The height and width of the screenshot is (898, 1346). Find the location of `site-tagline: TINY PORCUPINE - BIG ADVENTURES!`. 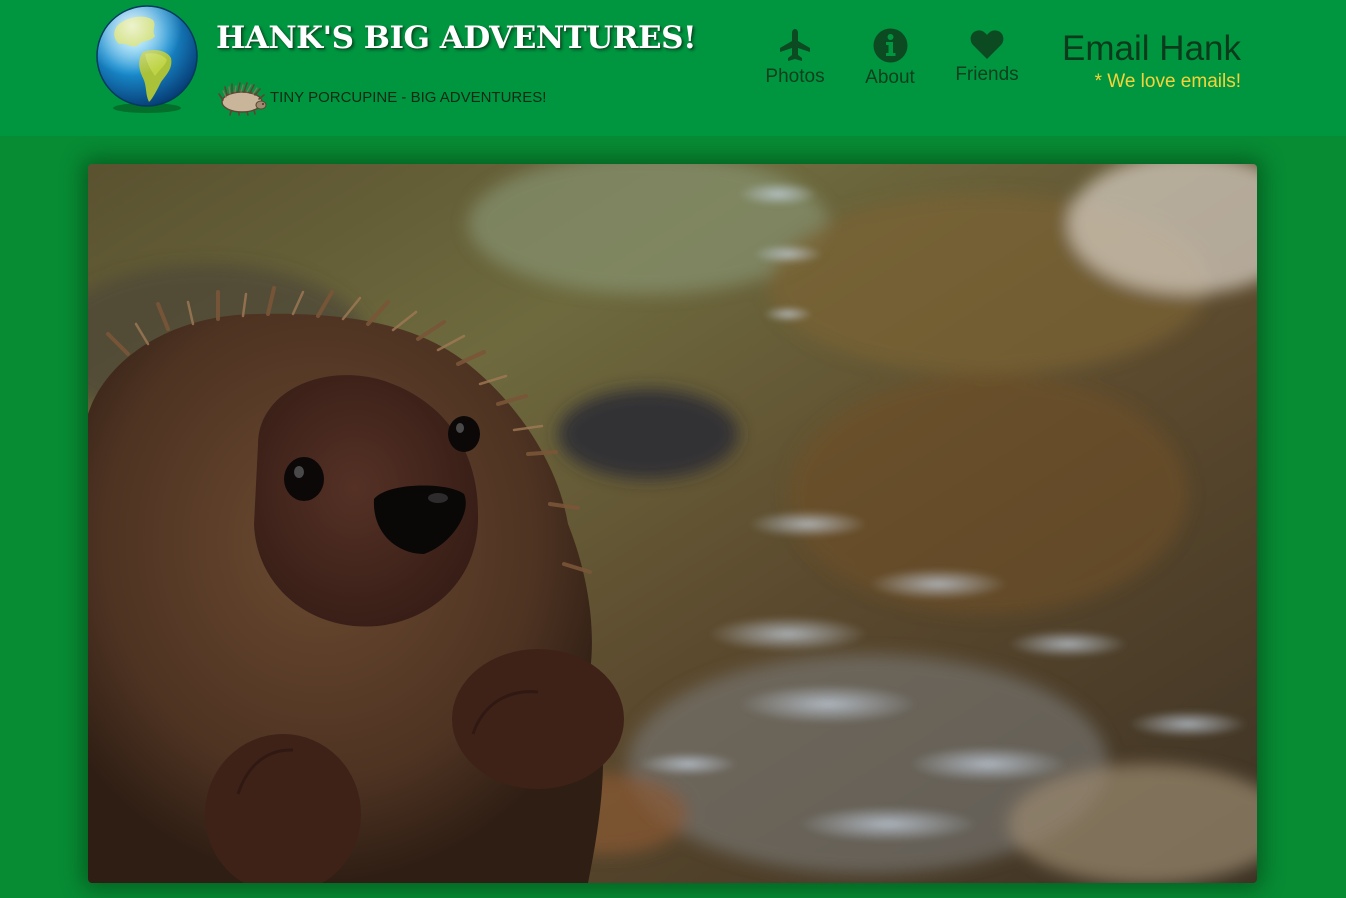

site-tagline: TINY PORCUPINE - BIG ADVENTURES! is located at coordinates (408, 97).